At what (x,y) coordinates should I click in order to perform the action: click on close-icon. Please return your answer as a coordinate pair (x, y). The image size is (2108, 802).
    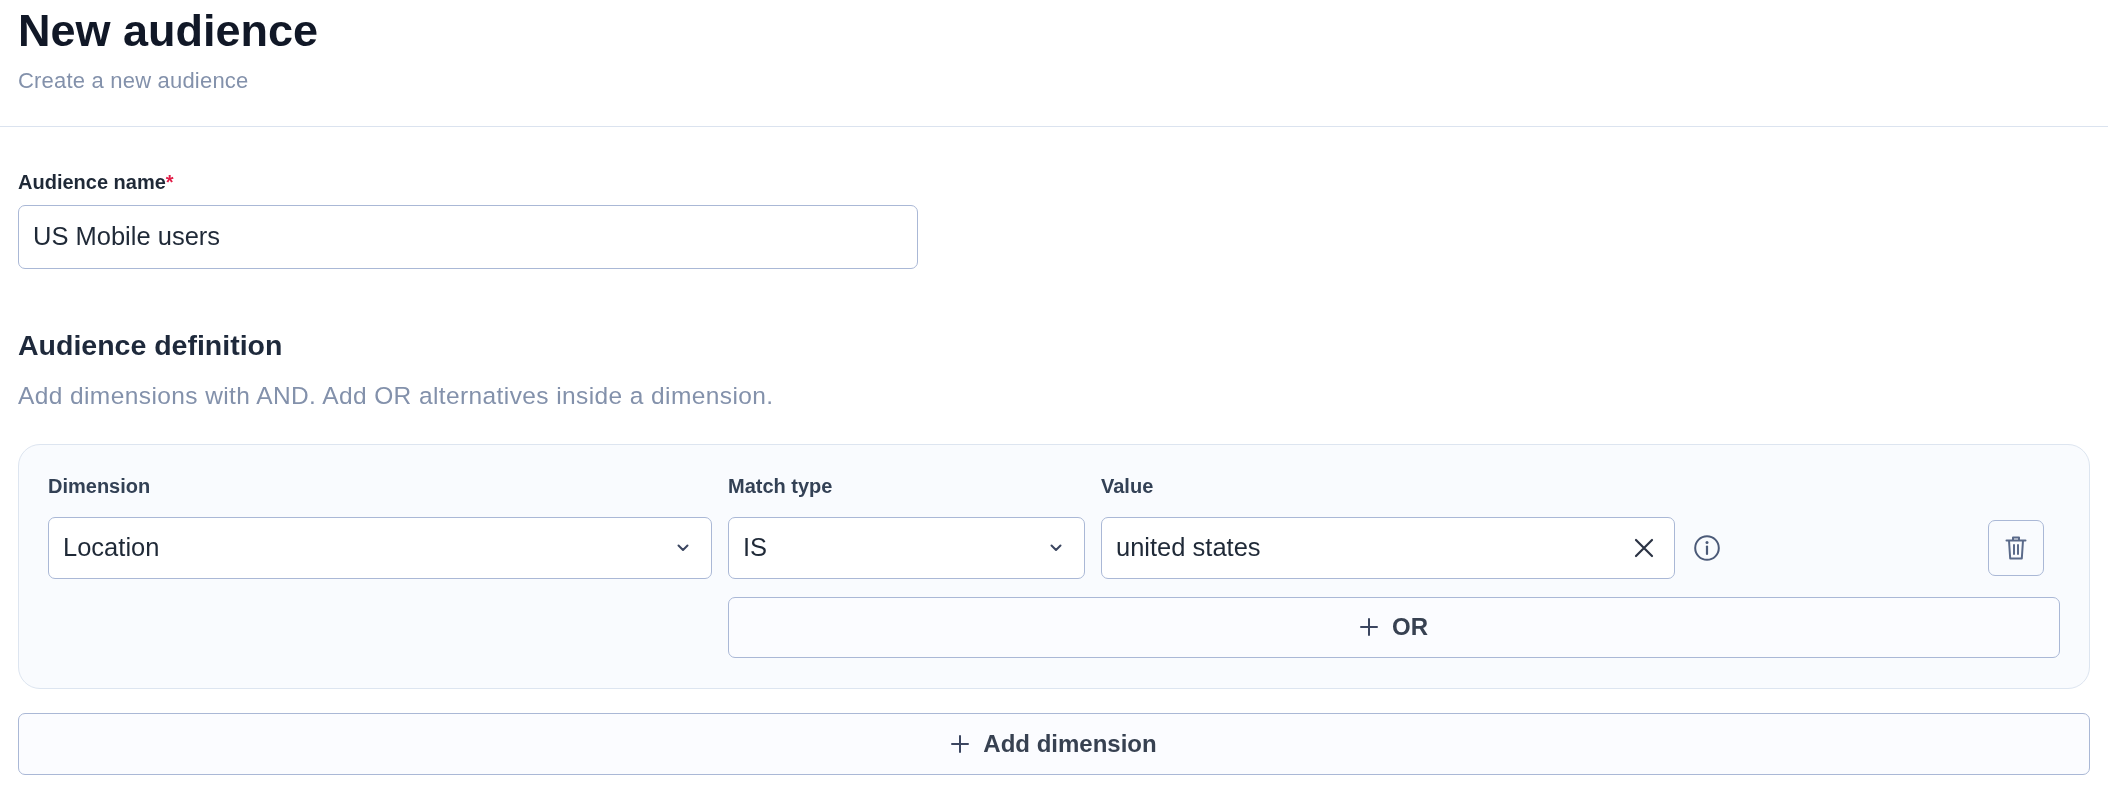
    Looking at the image, I should click on (1644, 547).